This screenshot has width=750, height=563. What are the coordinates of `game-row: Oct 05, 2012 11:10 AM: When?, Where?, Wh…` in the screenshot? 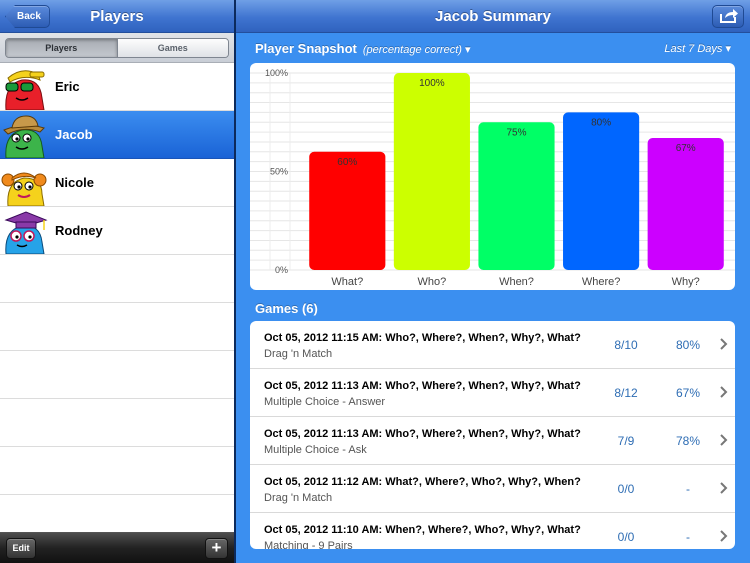 It's located at (492, 531).